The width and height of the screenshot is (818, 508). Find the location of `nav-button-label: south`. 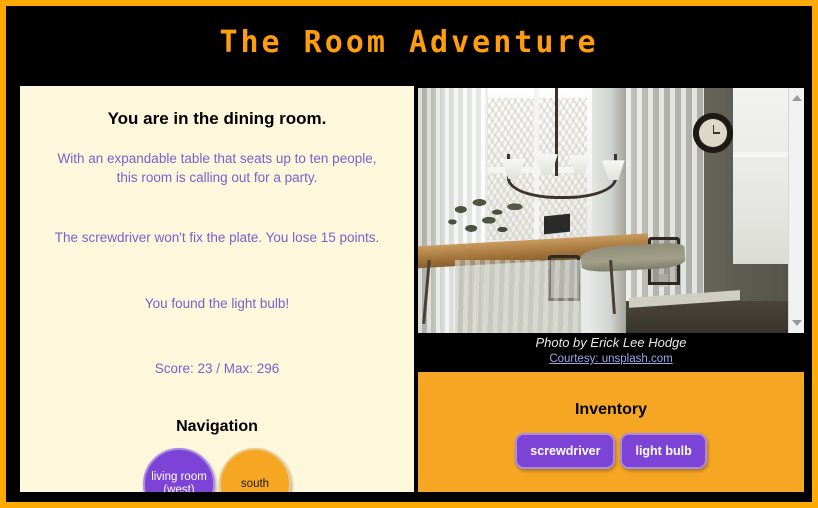

nav-button-label: south is located at coordinates (255, 483).